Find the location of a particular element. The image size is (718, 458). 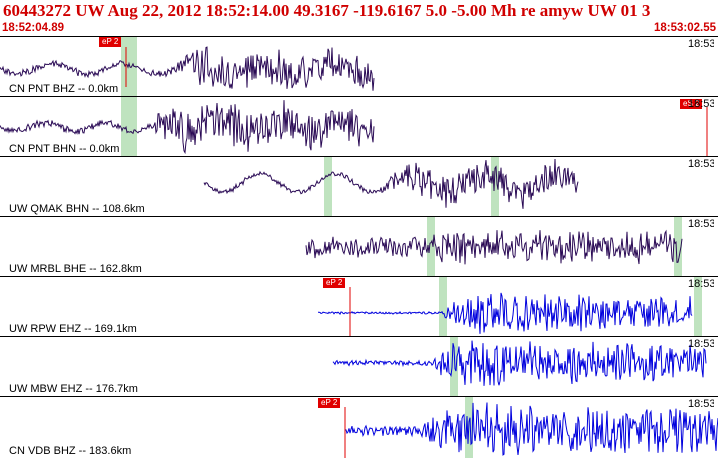

trace-panel-mbw-ehz: 18:53 UW MBW EHZ -- 176.7km is located at coordinates (359, 366).